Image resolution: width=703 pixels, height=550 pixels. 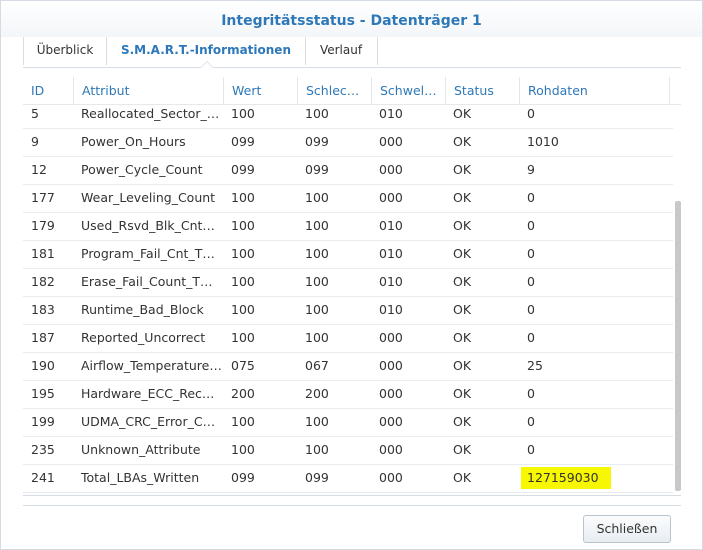 What do you see at coordinates (43, 449) in the screenshot?
I see `cell-id: 235` at bounding box center [43, 449].